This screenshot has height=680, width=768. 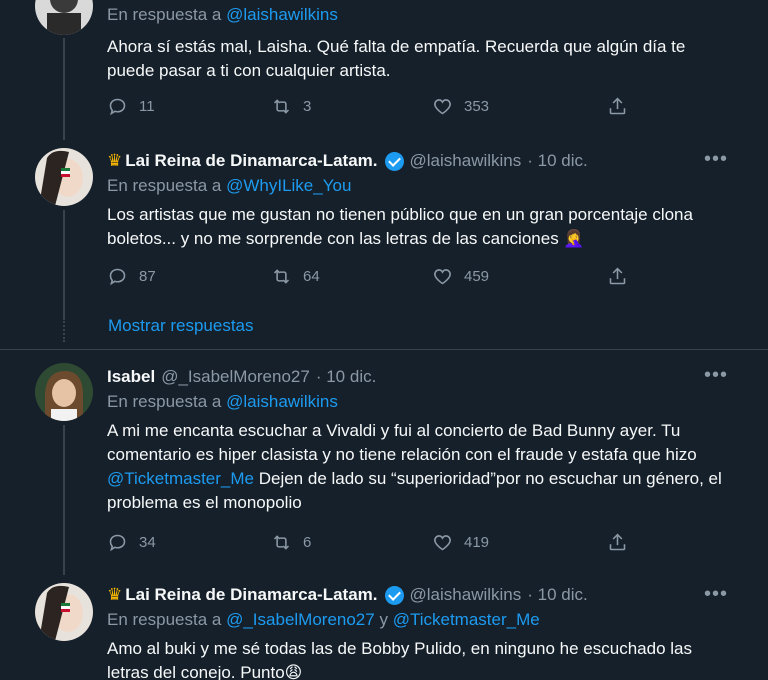 I want to click on show-replies-link: Mostrar respuestas, so click(x=181, y=326).